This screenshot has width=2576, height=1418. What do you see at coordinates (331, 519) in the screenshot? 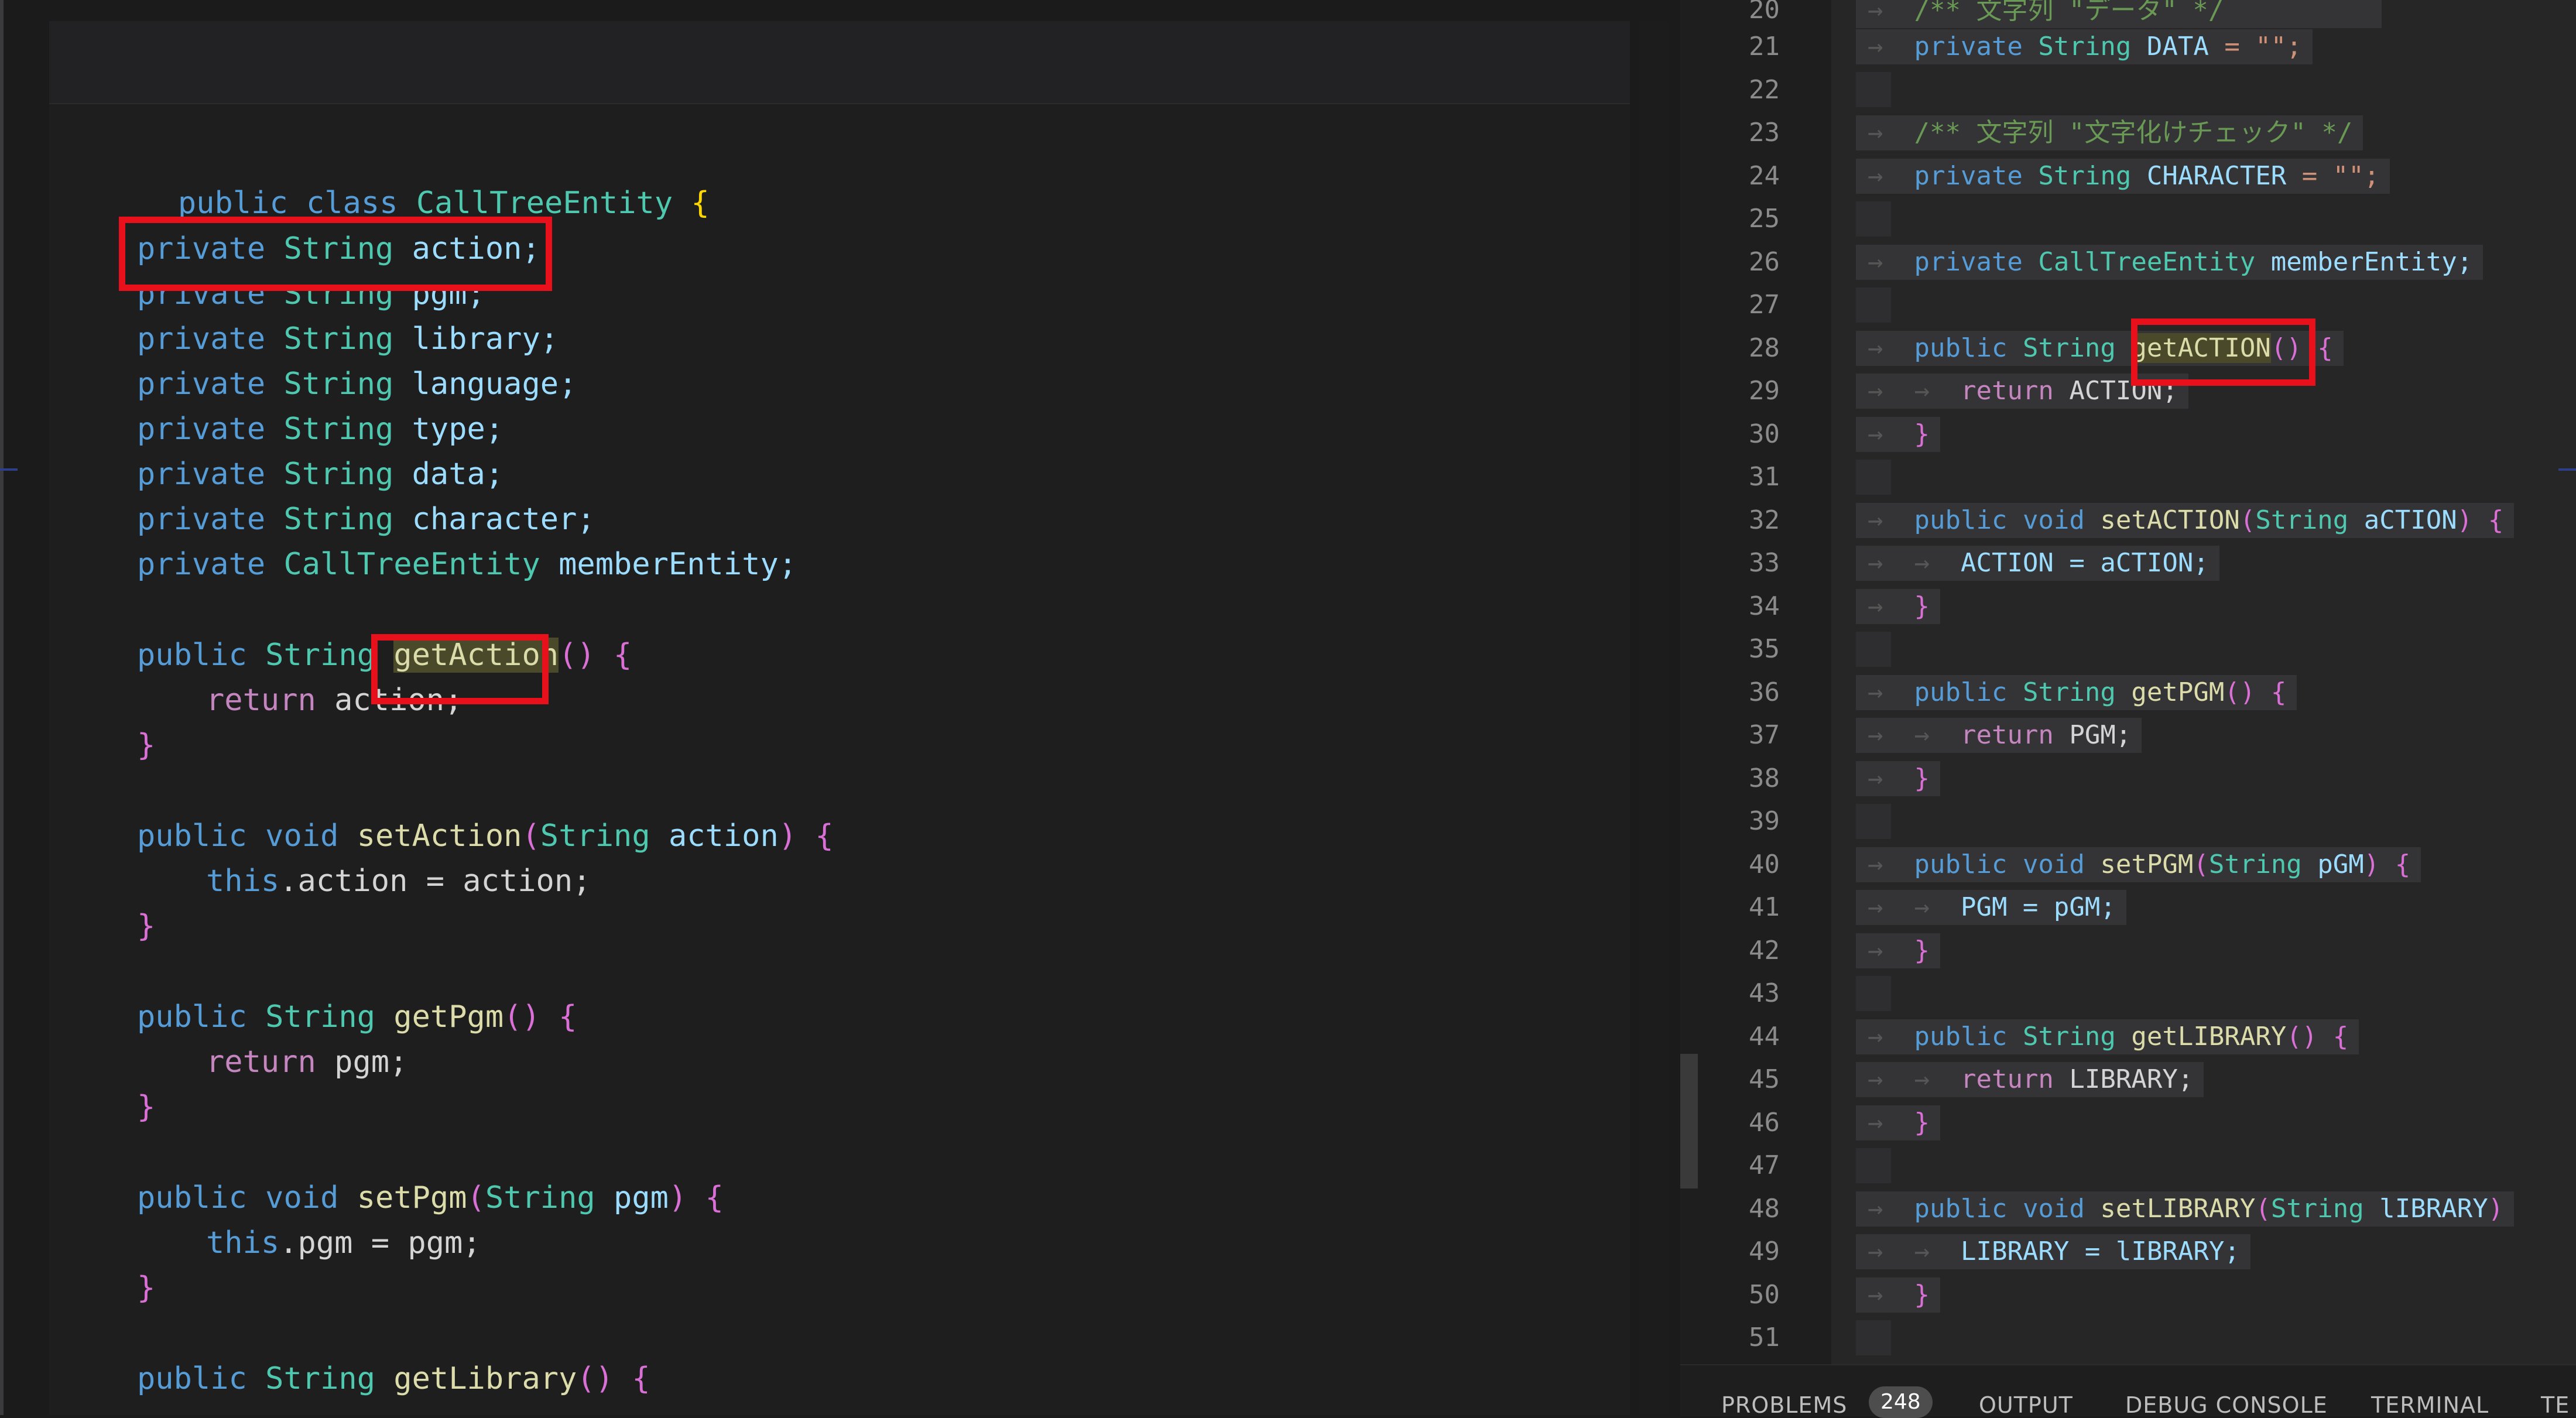
I see `code-line-field-character: private String character;` at bounding box center [331, 519].